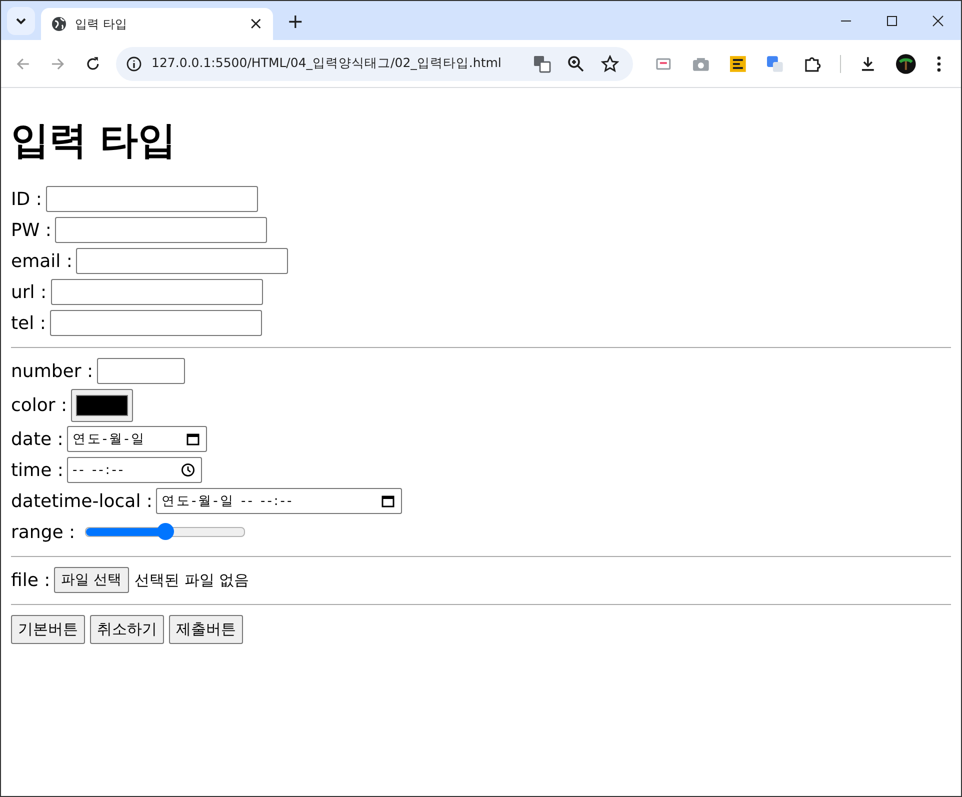 The width and height of the screenshot is (962, 797). What do you see at coordinates (37, 439) in the screenshot?
I see `field-label: date :` at bounding box center [37, 439].